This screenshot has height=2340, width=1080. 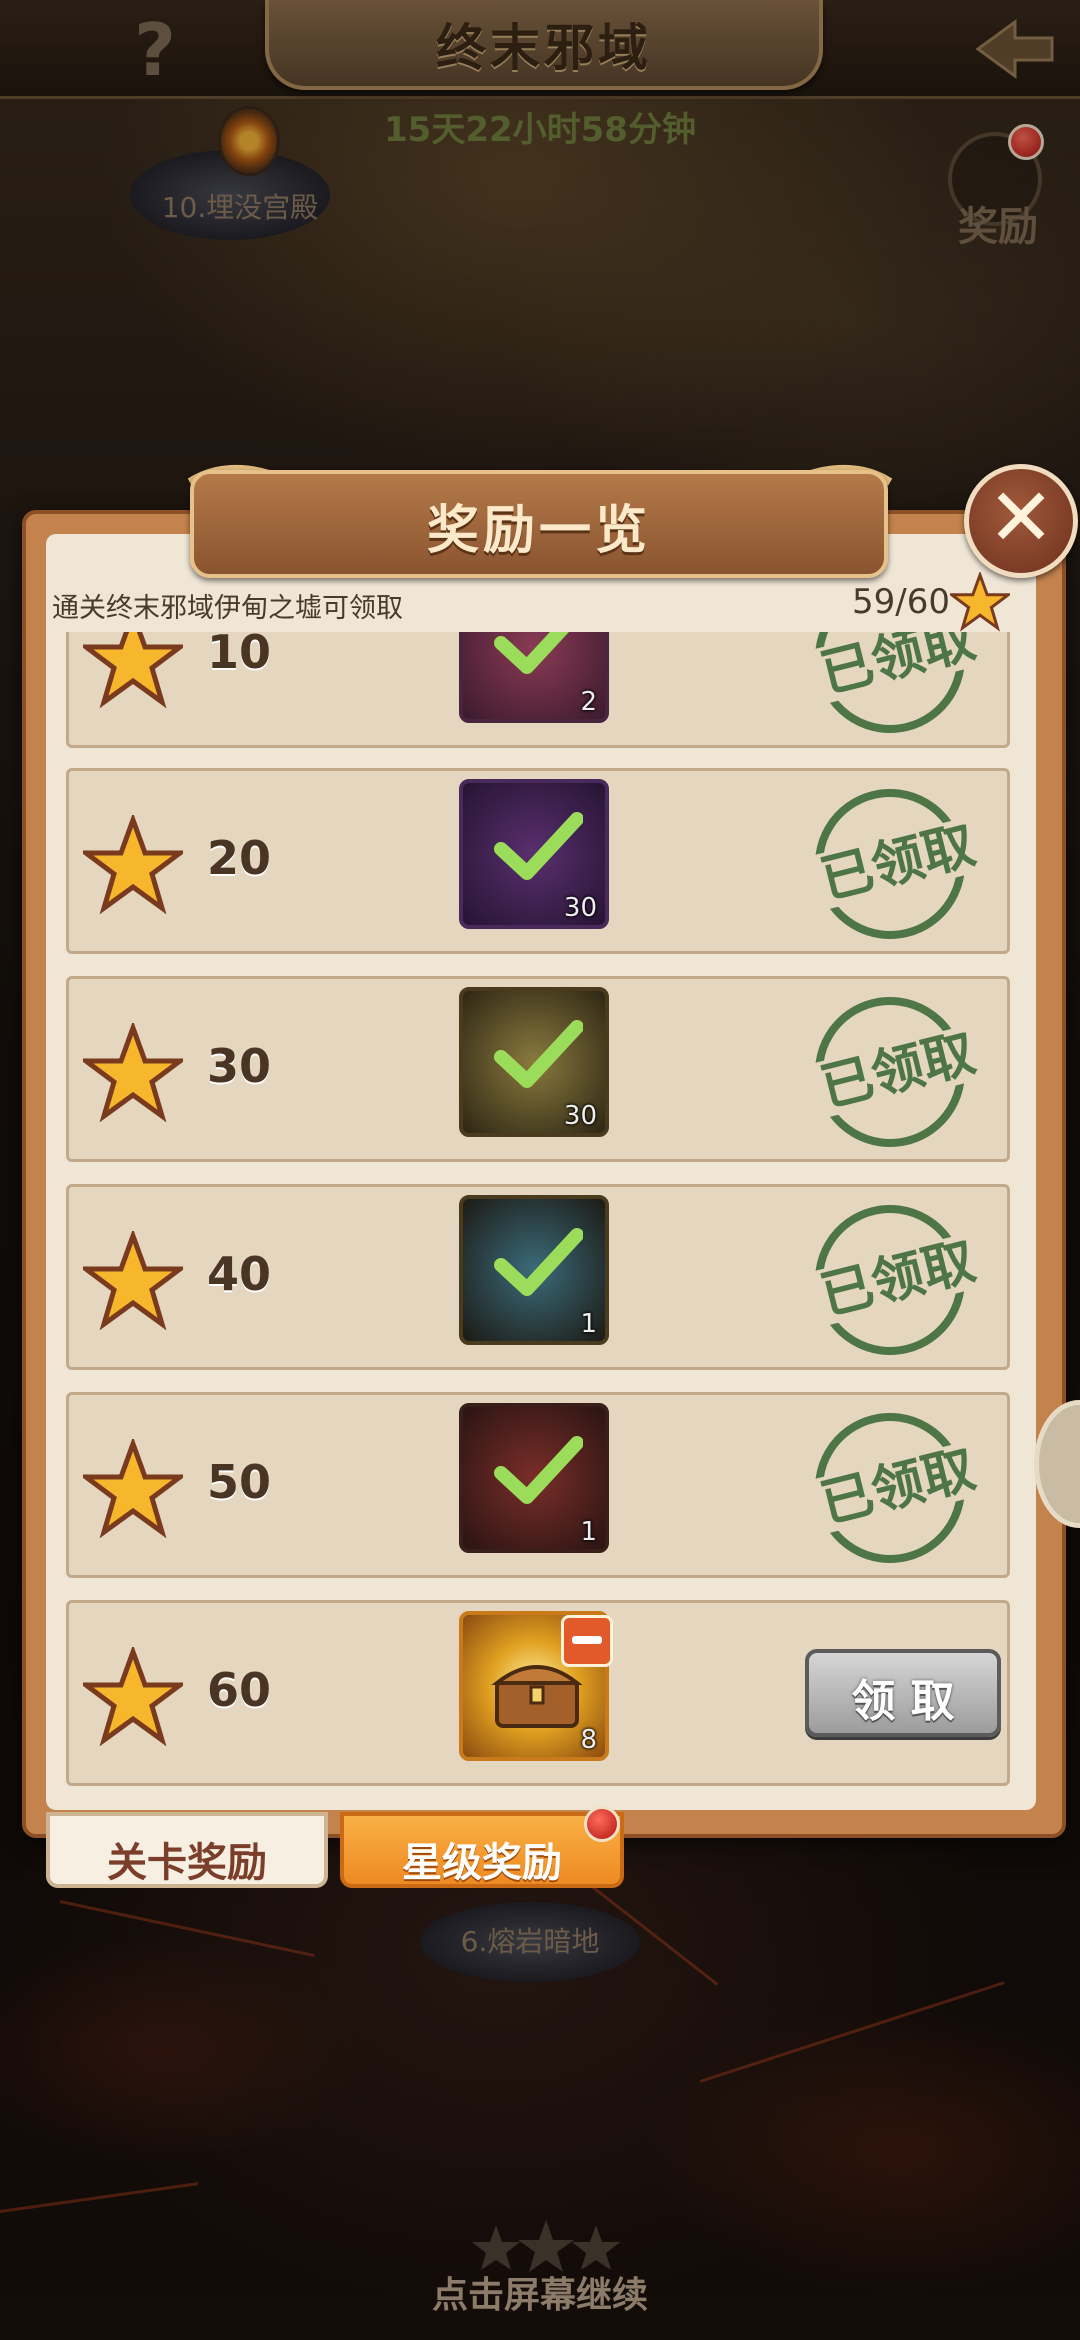 What do you see at coordinates (539, 2295) in the screenshot?
I see `continue-hint: 点击屏幕继续` at bounding box center [539, 2295].